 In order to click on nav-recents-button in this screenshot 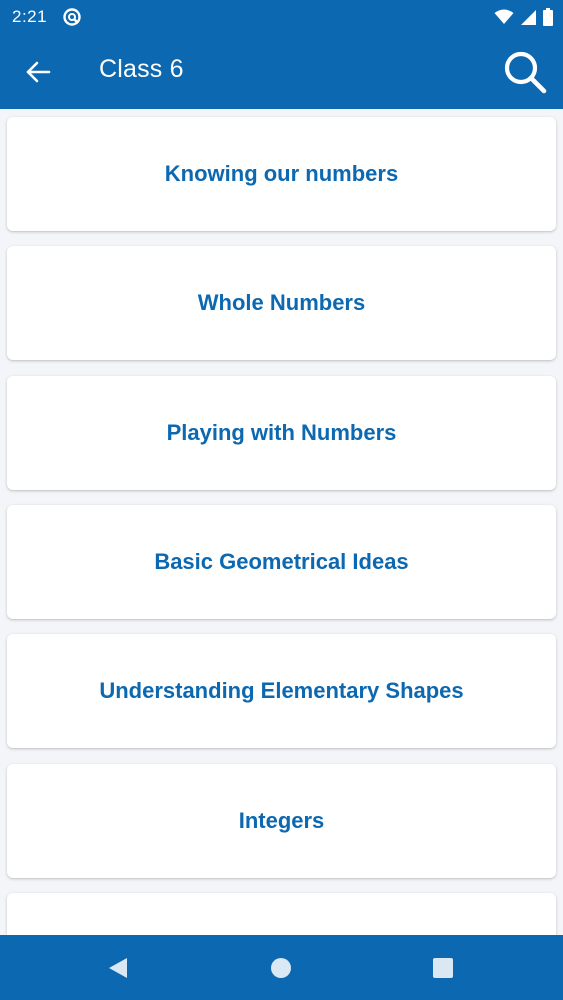, I will do `click(443, 968)`.